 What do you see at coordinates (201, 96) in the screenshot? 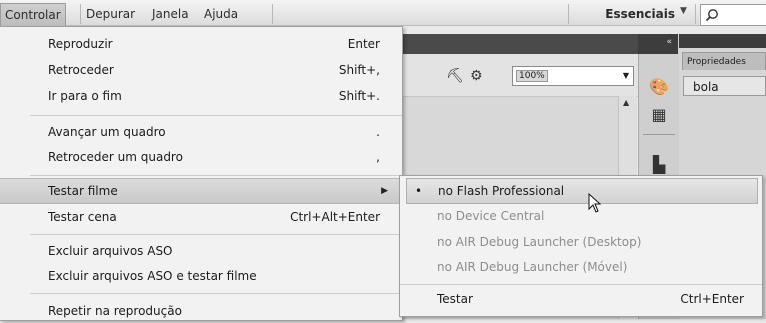
I see `menu-item-ir-para-o-fim: Ir para o fim Shift+.` at bounding box center [201, 96].